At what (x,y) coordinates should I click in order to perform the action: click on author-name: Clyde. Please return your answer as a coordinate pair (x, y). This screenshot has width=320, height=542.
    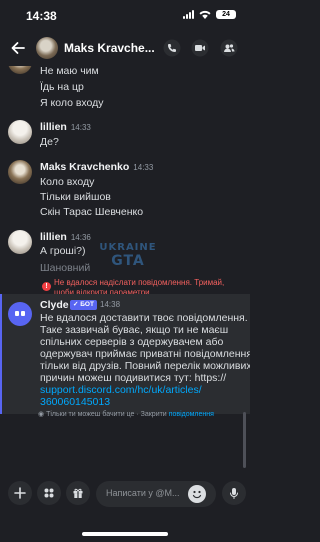
    Looking at the image, I should click on (54, 305).